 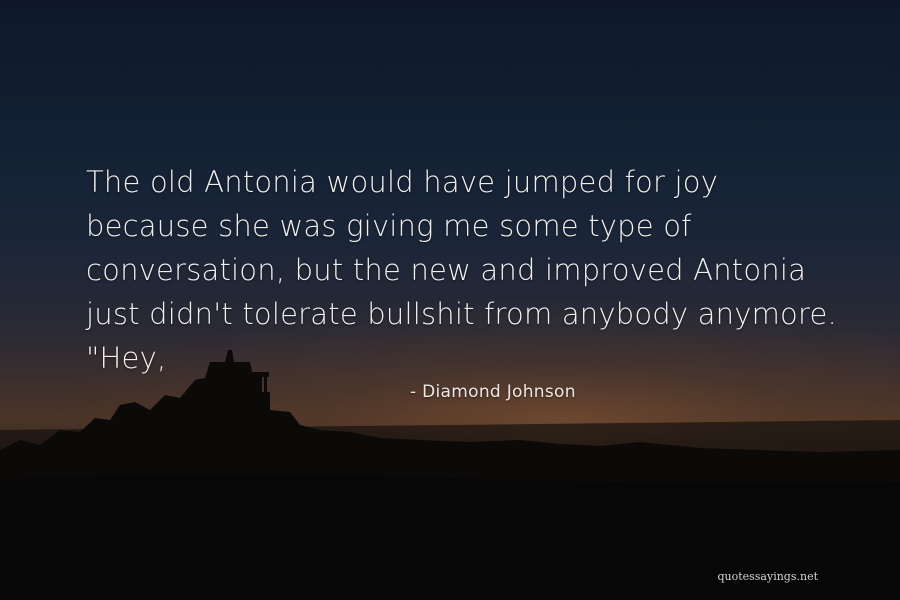 What do you see at coordinates (767, 576) in the screenshot?
I see `site-watermark: quotessayings.net` at bounding box center [767, 576].